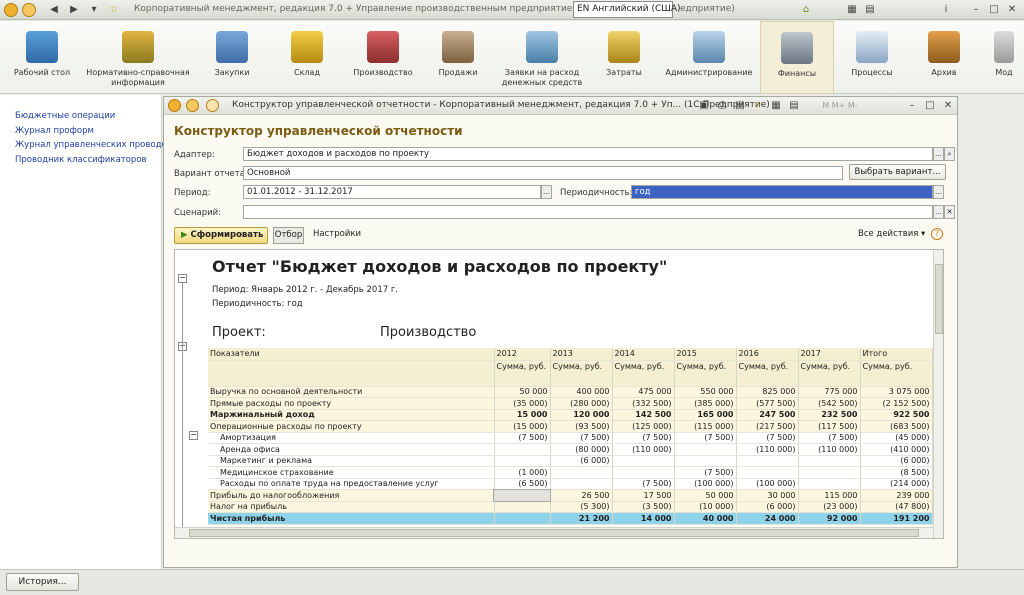 The width and height of the screenshot is (1024, 595). Describe the element at coordinates (522, 495) in the screenshot. I see `active-cell` at that location.